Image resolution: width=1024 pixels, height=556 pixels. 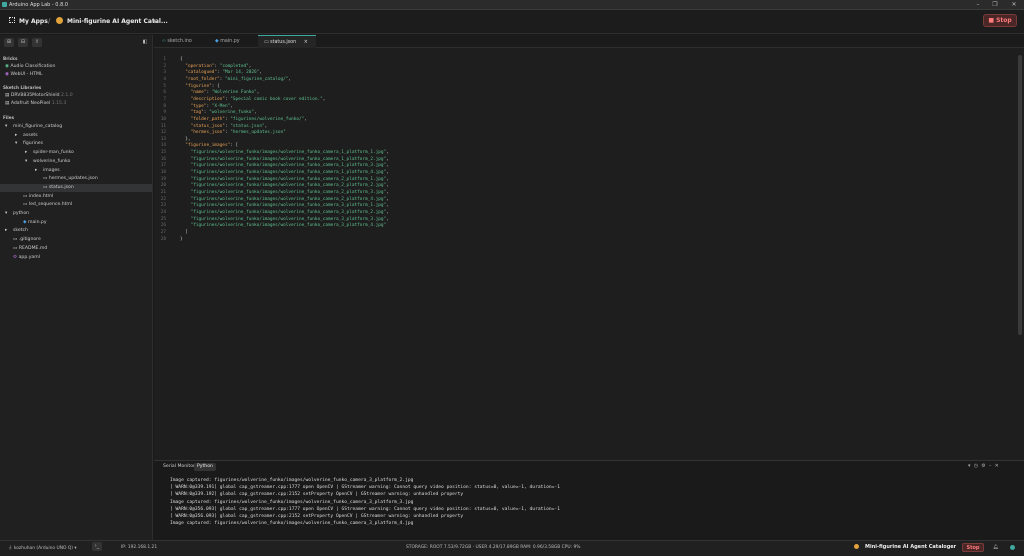 I want to click on my-apps-link: My Apps, so click(x=33, y=21).